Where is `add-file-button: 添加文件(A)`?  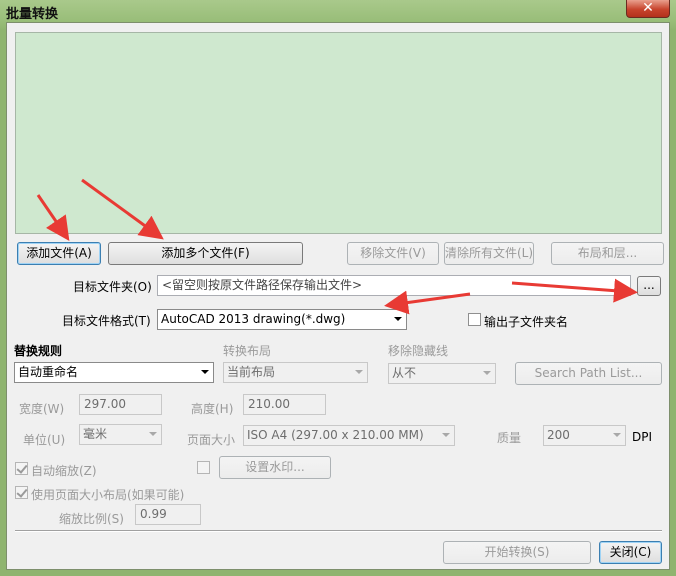
add-file-button: 添加文件(A) is located at coordinates (59, 253).